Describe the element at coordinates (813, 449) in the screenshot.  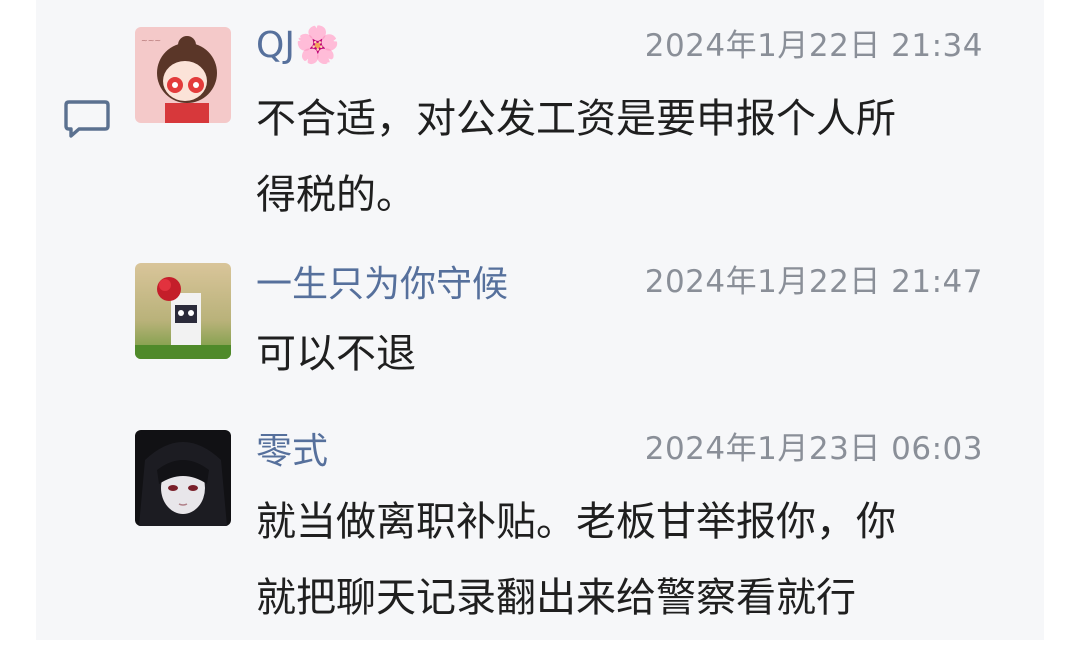
I see `comment-timestamp: 2024年1月23日 06:03` at that location.